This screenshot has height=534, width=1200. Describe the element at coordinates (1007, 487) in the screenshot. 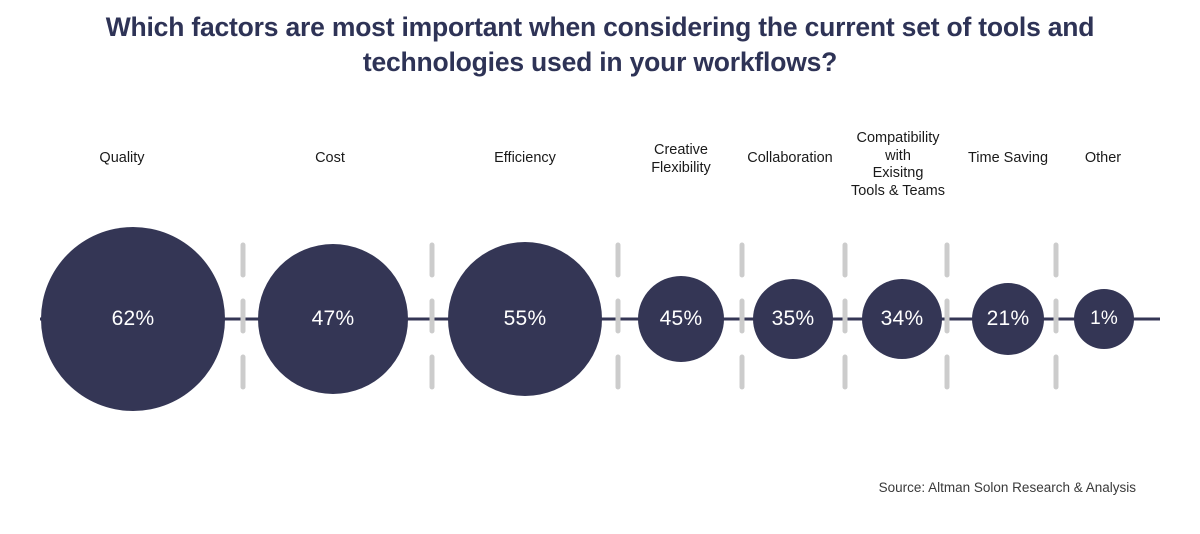

I see `source-note: Source: Altman Solon Research & Analysis` at that location.